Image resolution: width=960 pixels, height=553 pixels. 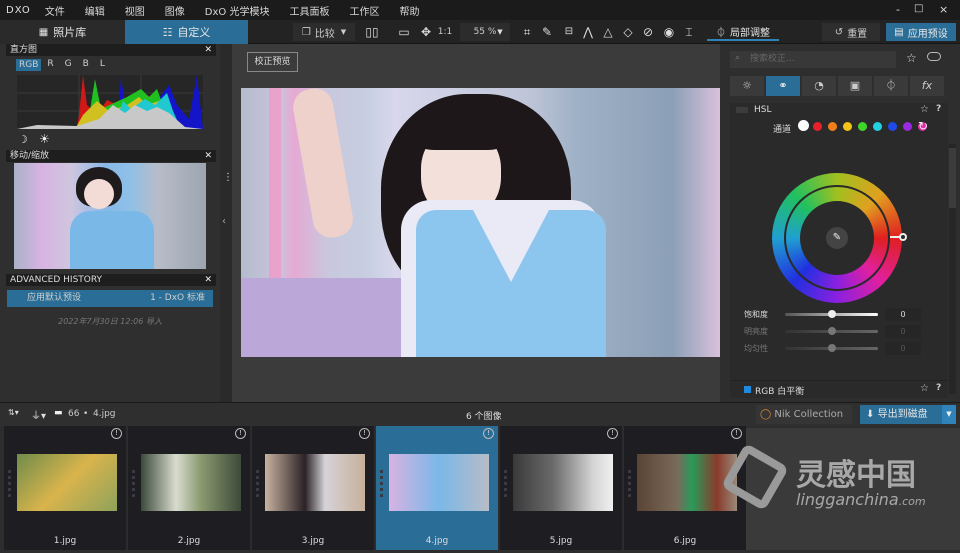 I want to click on filmstrip-item: ! 3.jpg, so click(x=313, y=488).